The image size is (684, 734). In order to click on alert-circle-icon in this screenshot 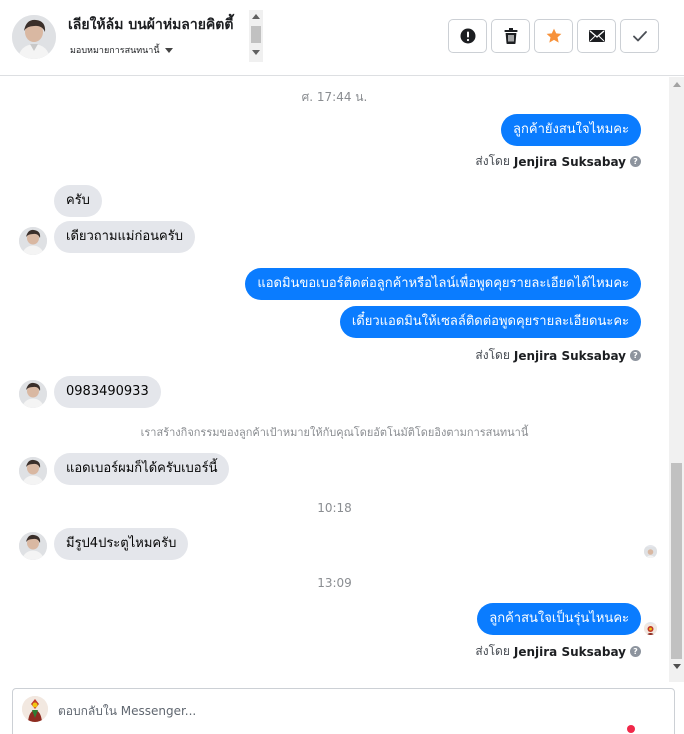, I will do `click(467, 36)`.